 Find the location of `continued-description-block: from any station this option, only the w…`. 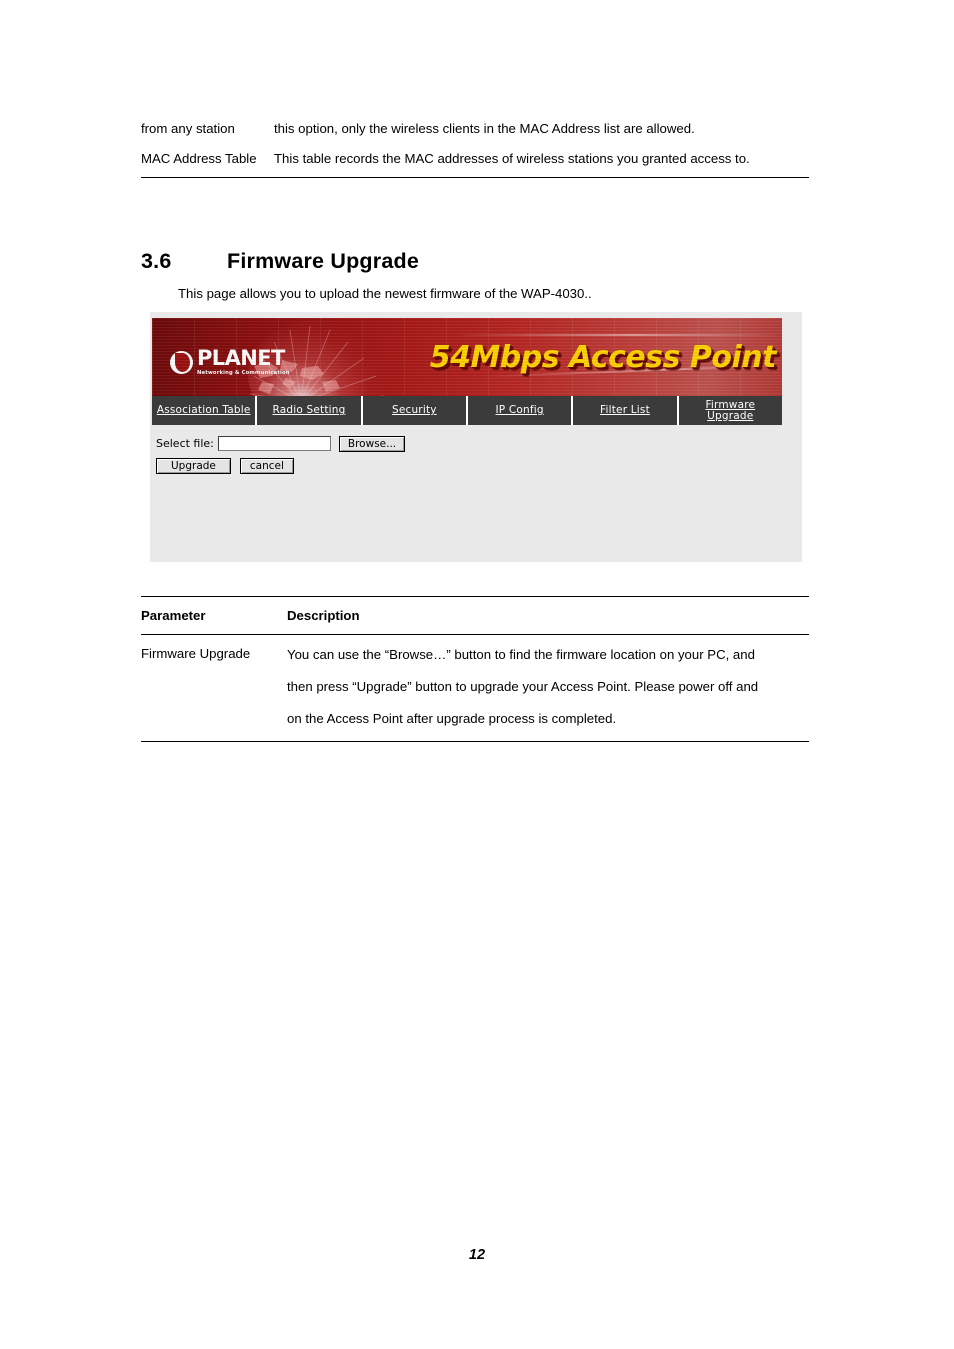

continued-description-block: from any station this option, only the w… is located at coordinates (475, 146).